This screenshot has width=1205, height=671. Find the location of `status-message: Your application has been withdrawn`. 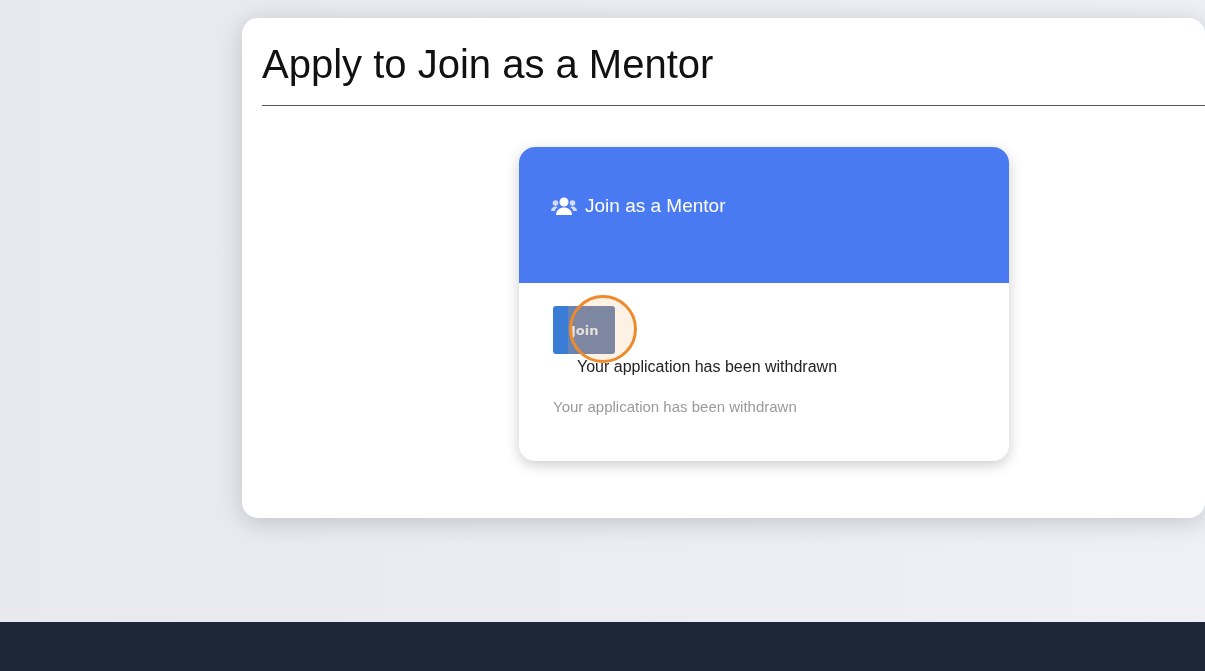

status-message: Your application has been withdrawn is located at coordinates (708, 367).